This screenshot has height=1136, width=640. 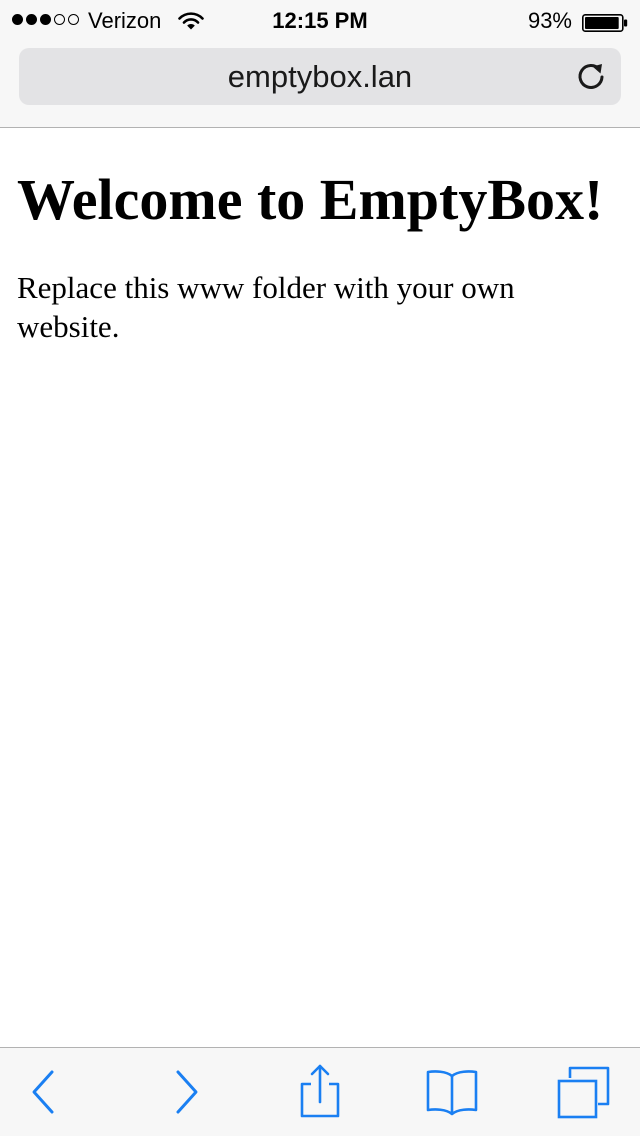 What do you see at coordinates (591, 76) in the screenshot?
I see `reload-icon` at bounding box center [591, 76].